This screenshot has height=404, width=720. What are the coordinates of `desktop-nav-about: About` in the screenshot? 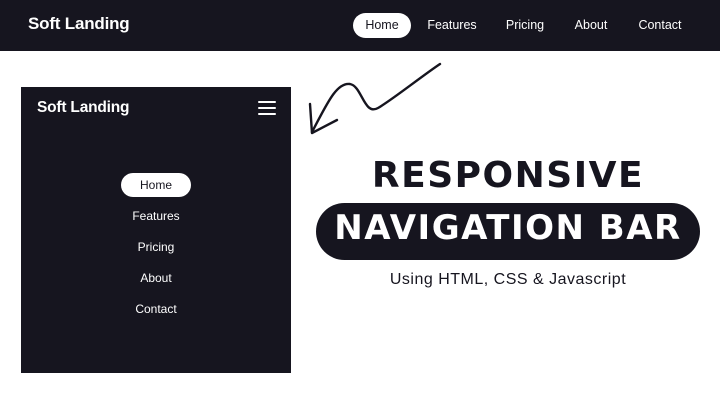 It's located at (591, 25).